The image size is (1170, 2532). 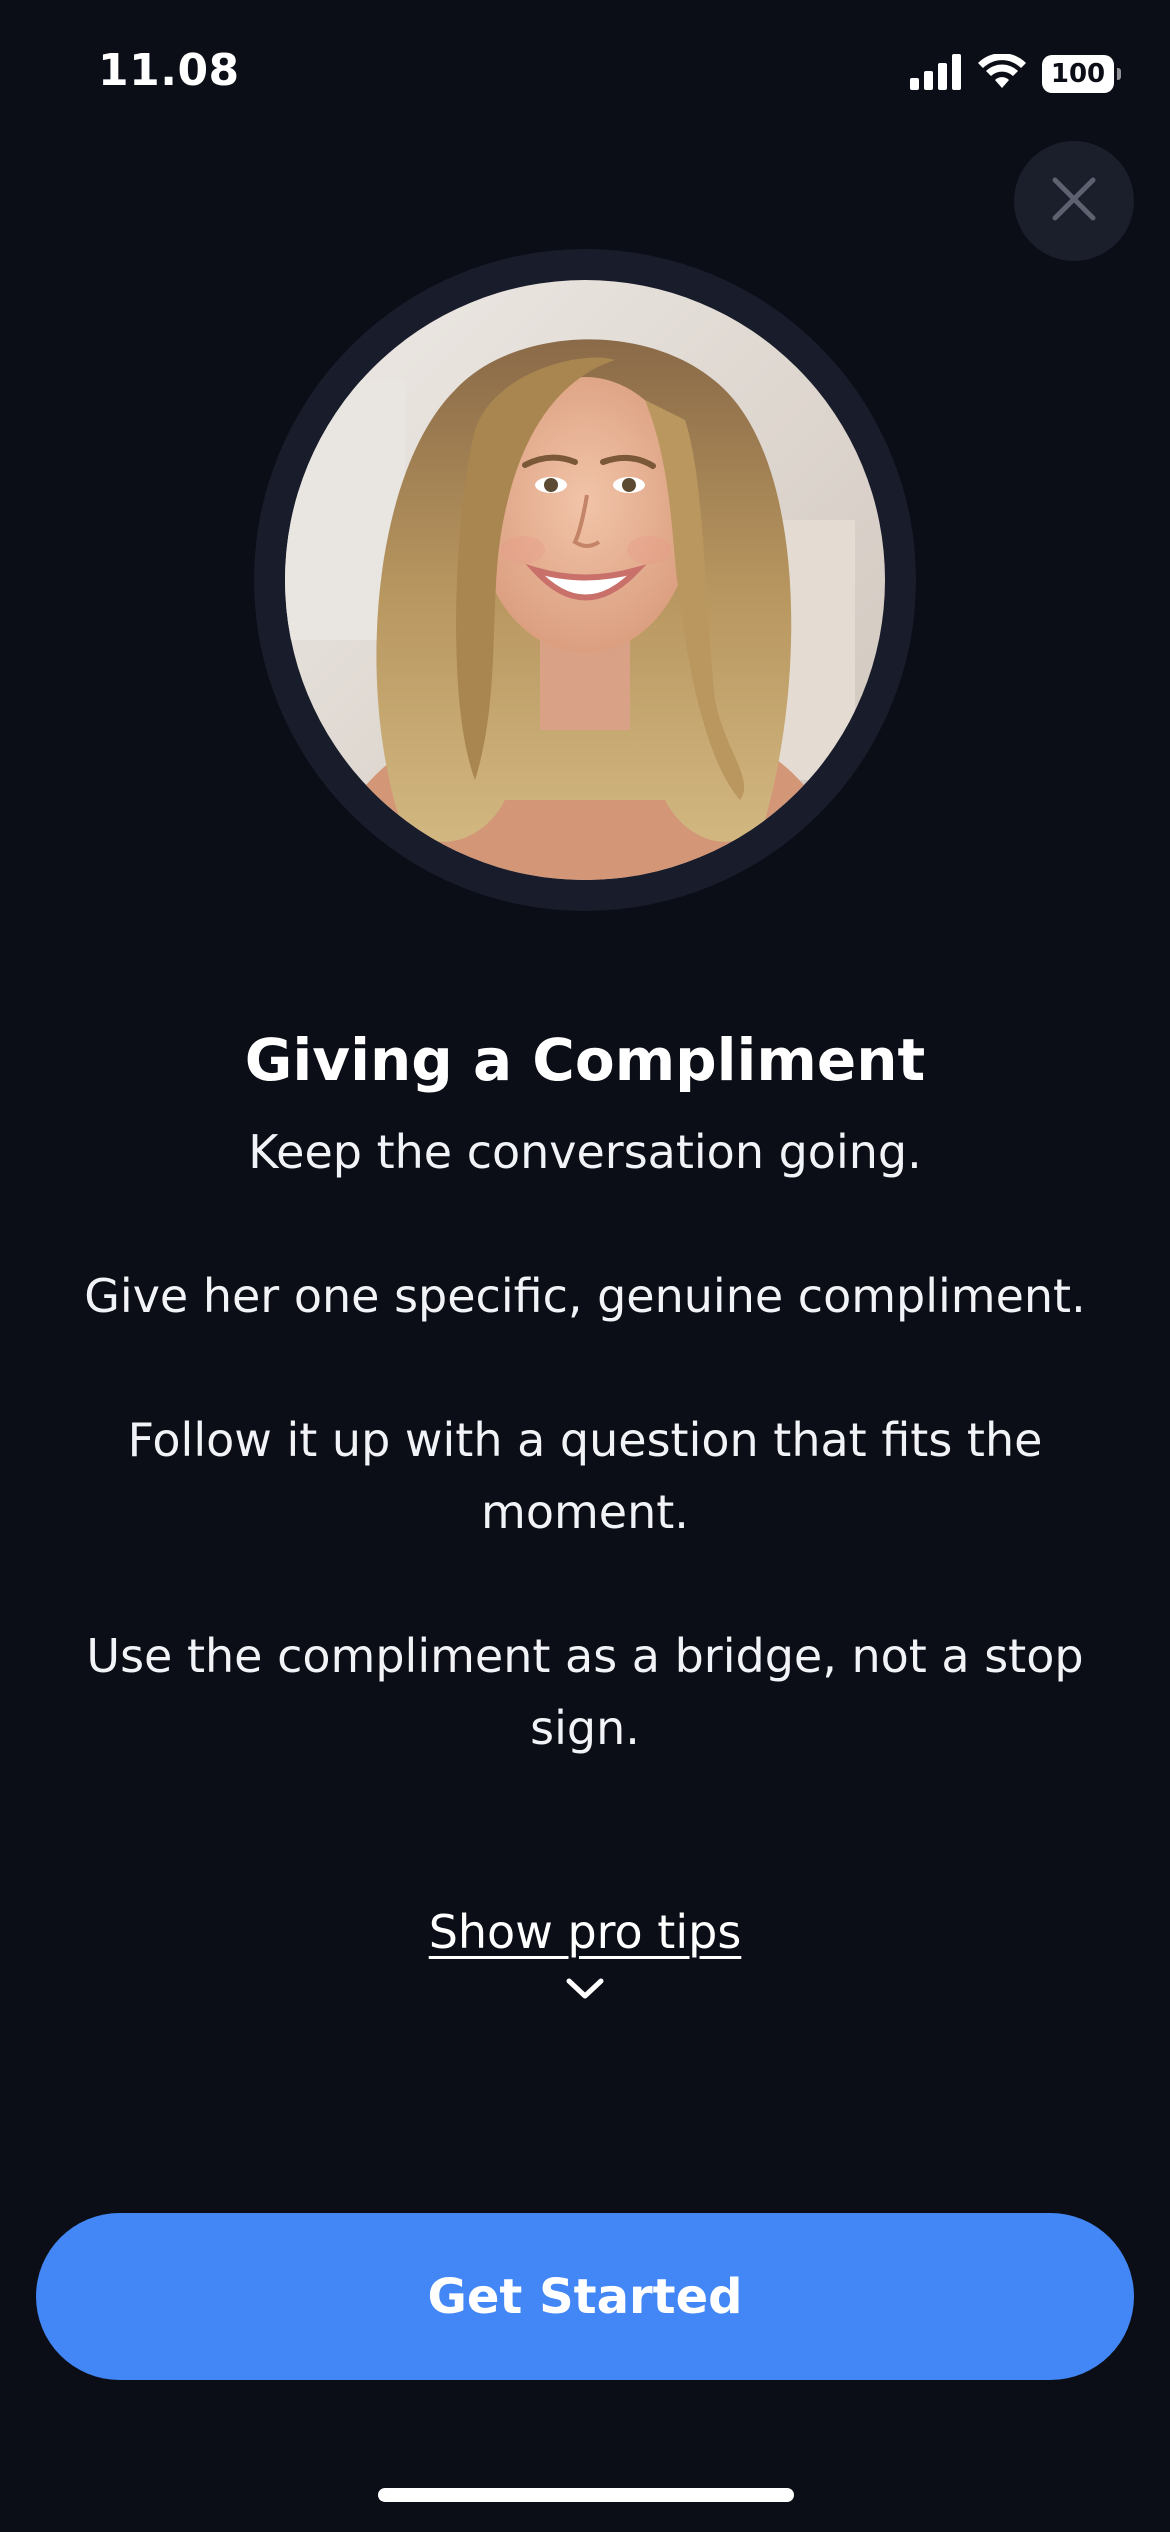 What do you see at coordinates (585, 1932) in the screenshot?
I see `show-pro-tips-link: Show pro tips` at bounding box center [585, 1932].